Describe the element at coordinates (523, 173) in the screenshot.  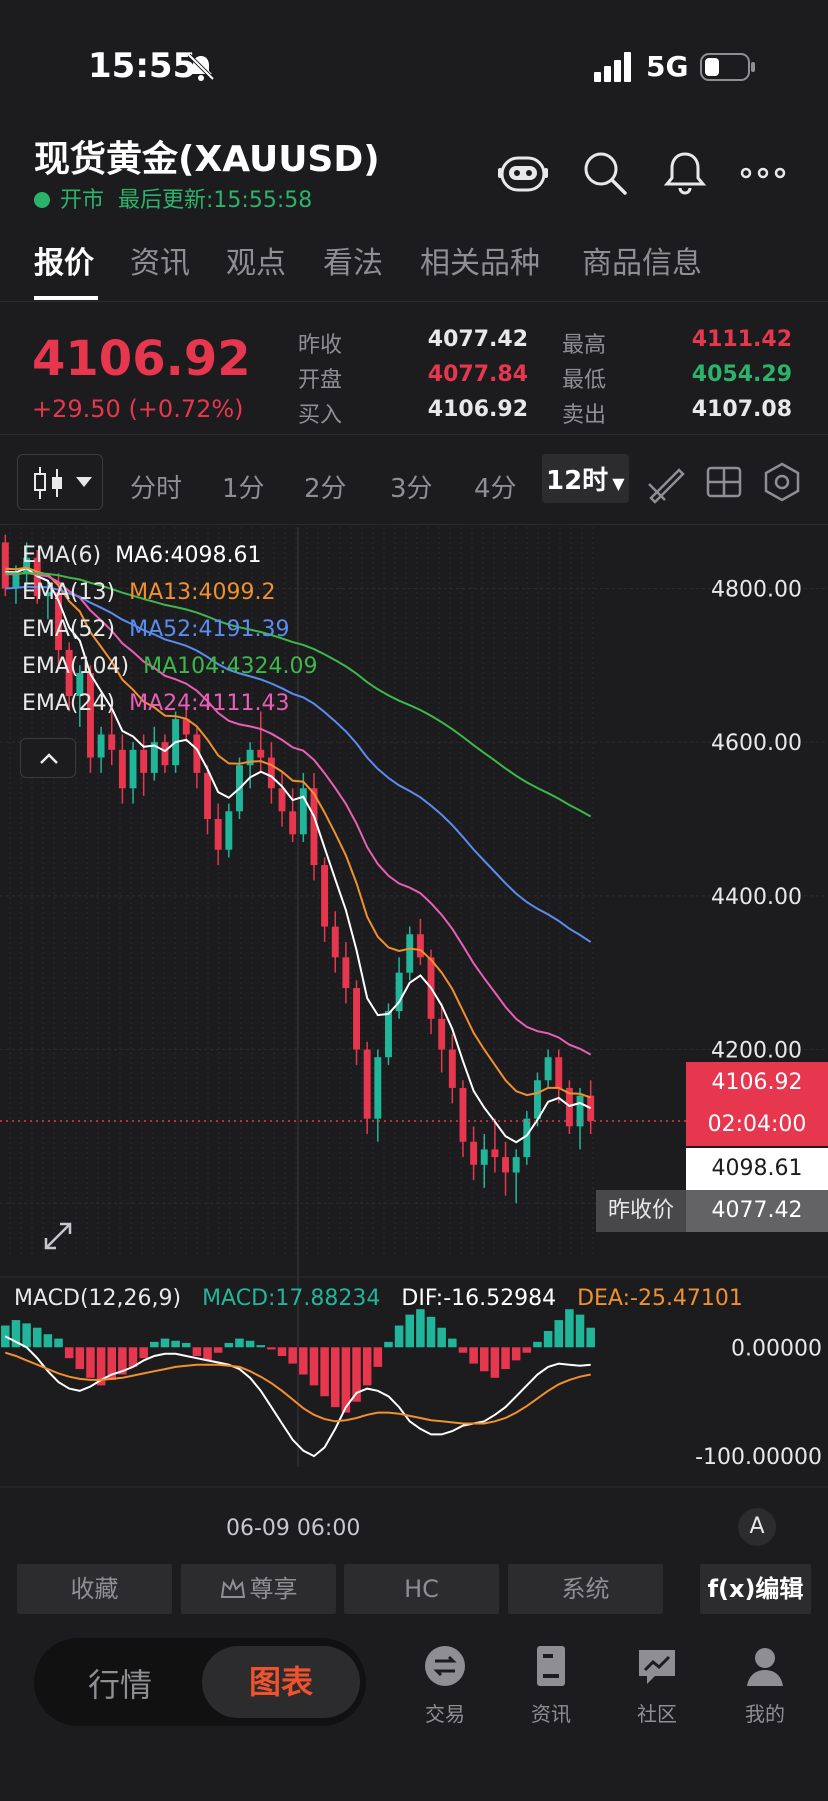
I see `robot-assistant-icon` at that location.